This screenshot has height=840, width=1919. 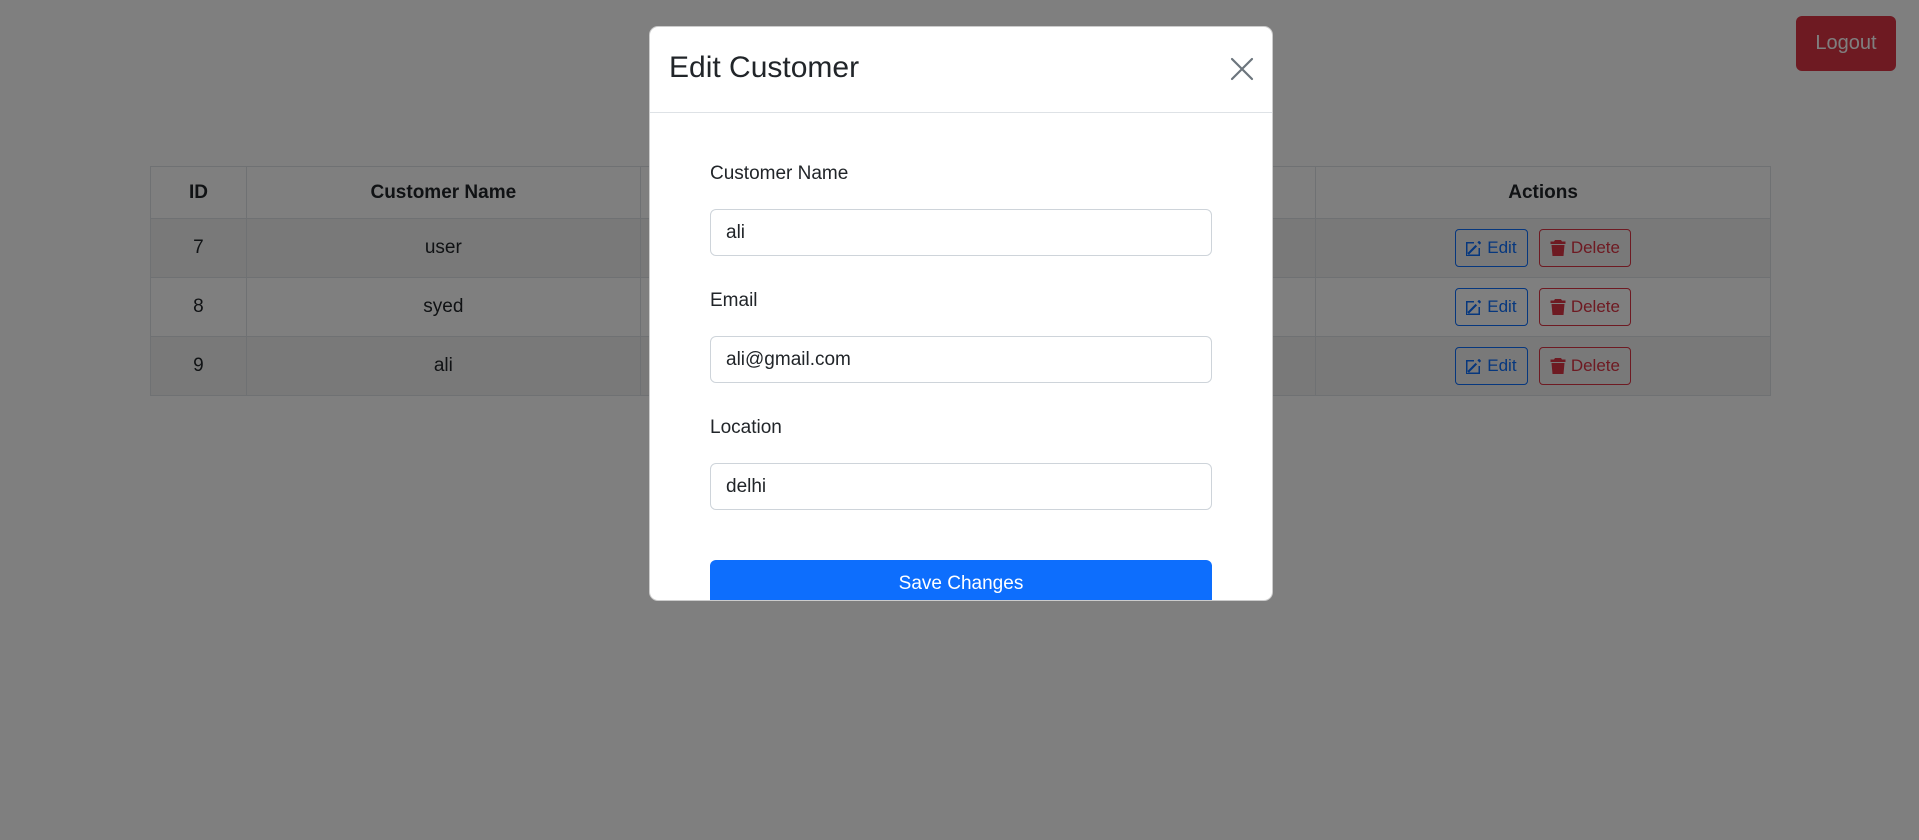 I want to click on close-icon, so click(x=1242, y=69).